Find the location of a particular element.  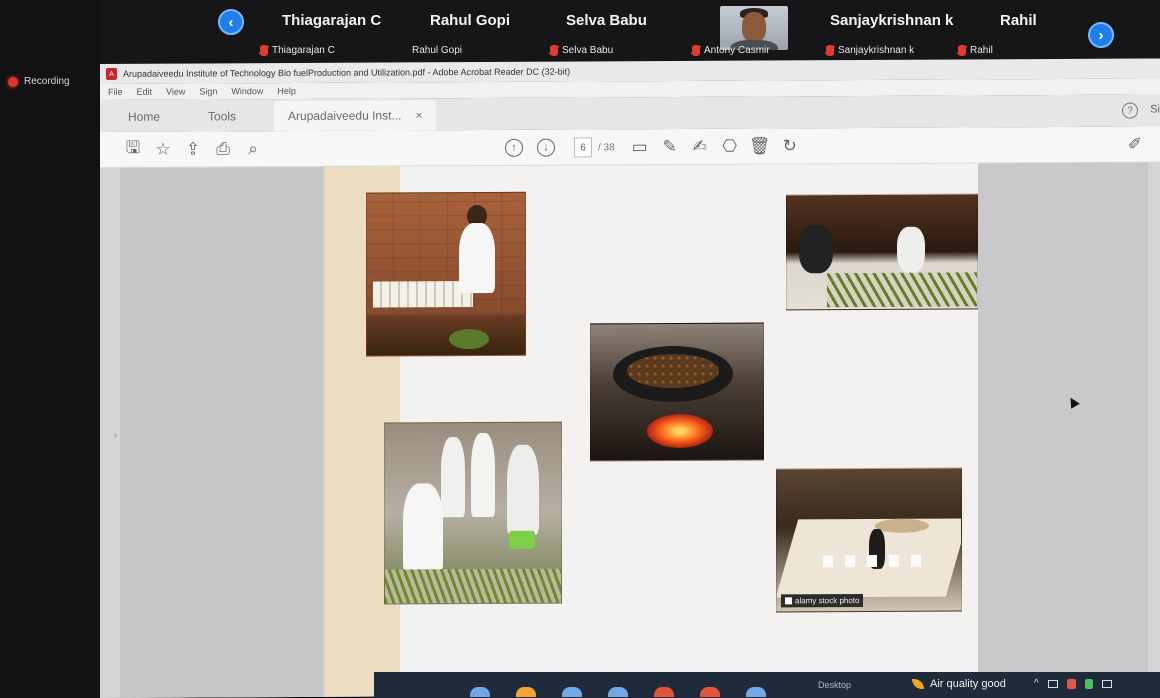

stamp-icon: ⎔ is located at coordinates (730, 147).